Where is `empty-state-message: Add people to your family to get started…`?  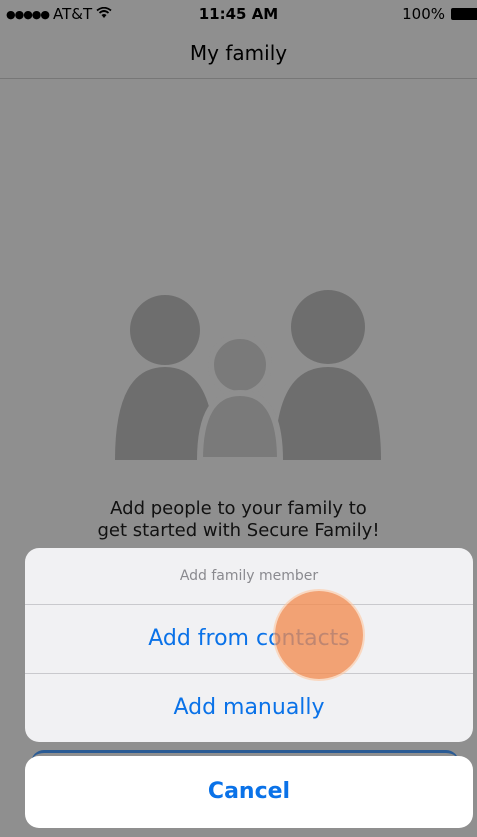
empty-state-message: Add people to your family to get started… is located at coordinates (238, 520).